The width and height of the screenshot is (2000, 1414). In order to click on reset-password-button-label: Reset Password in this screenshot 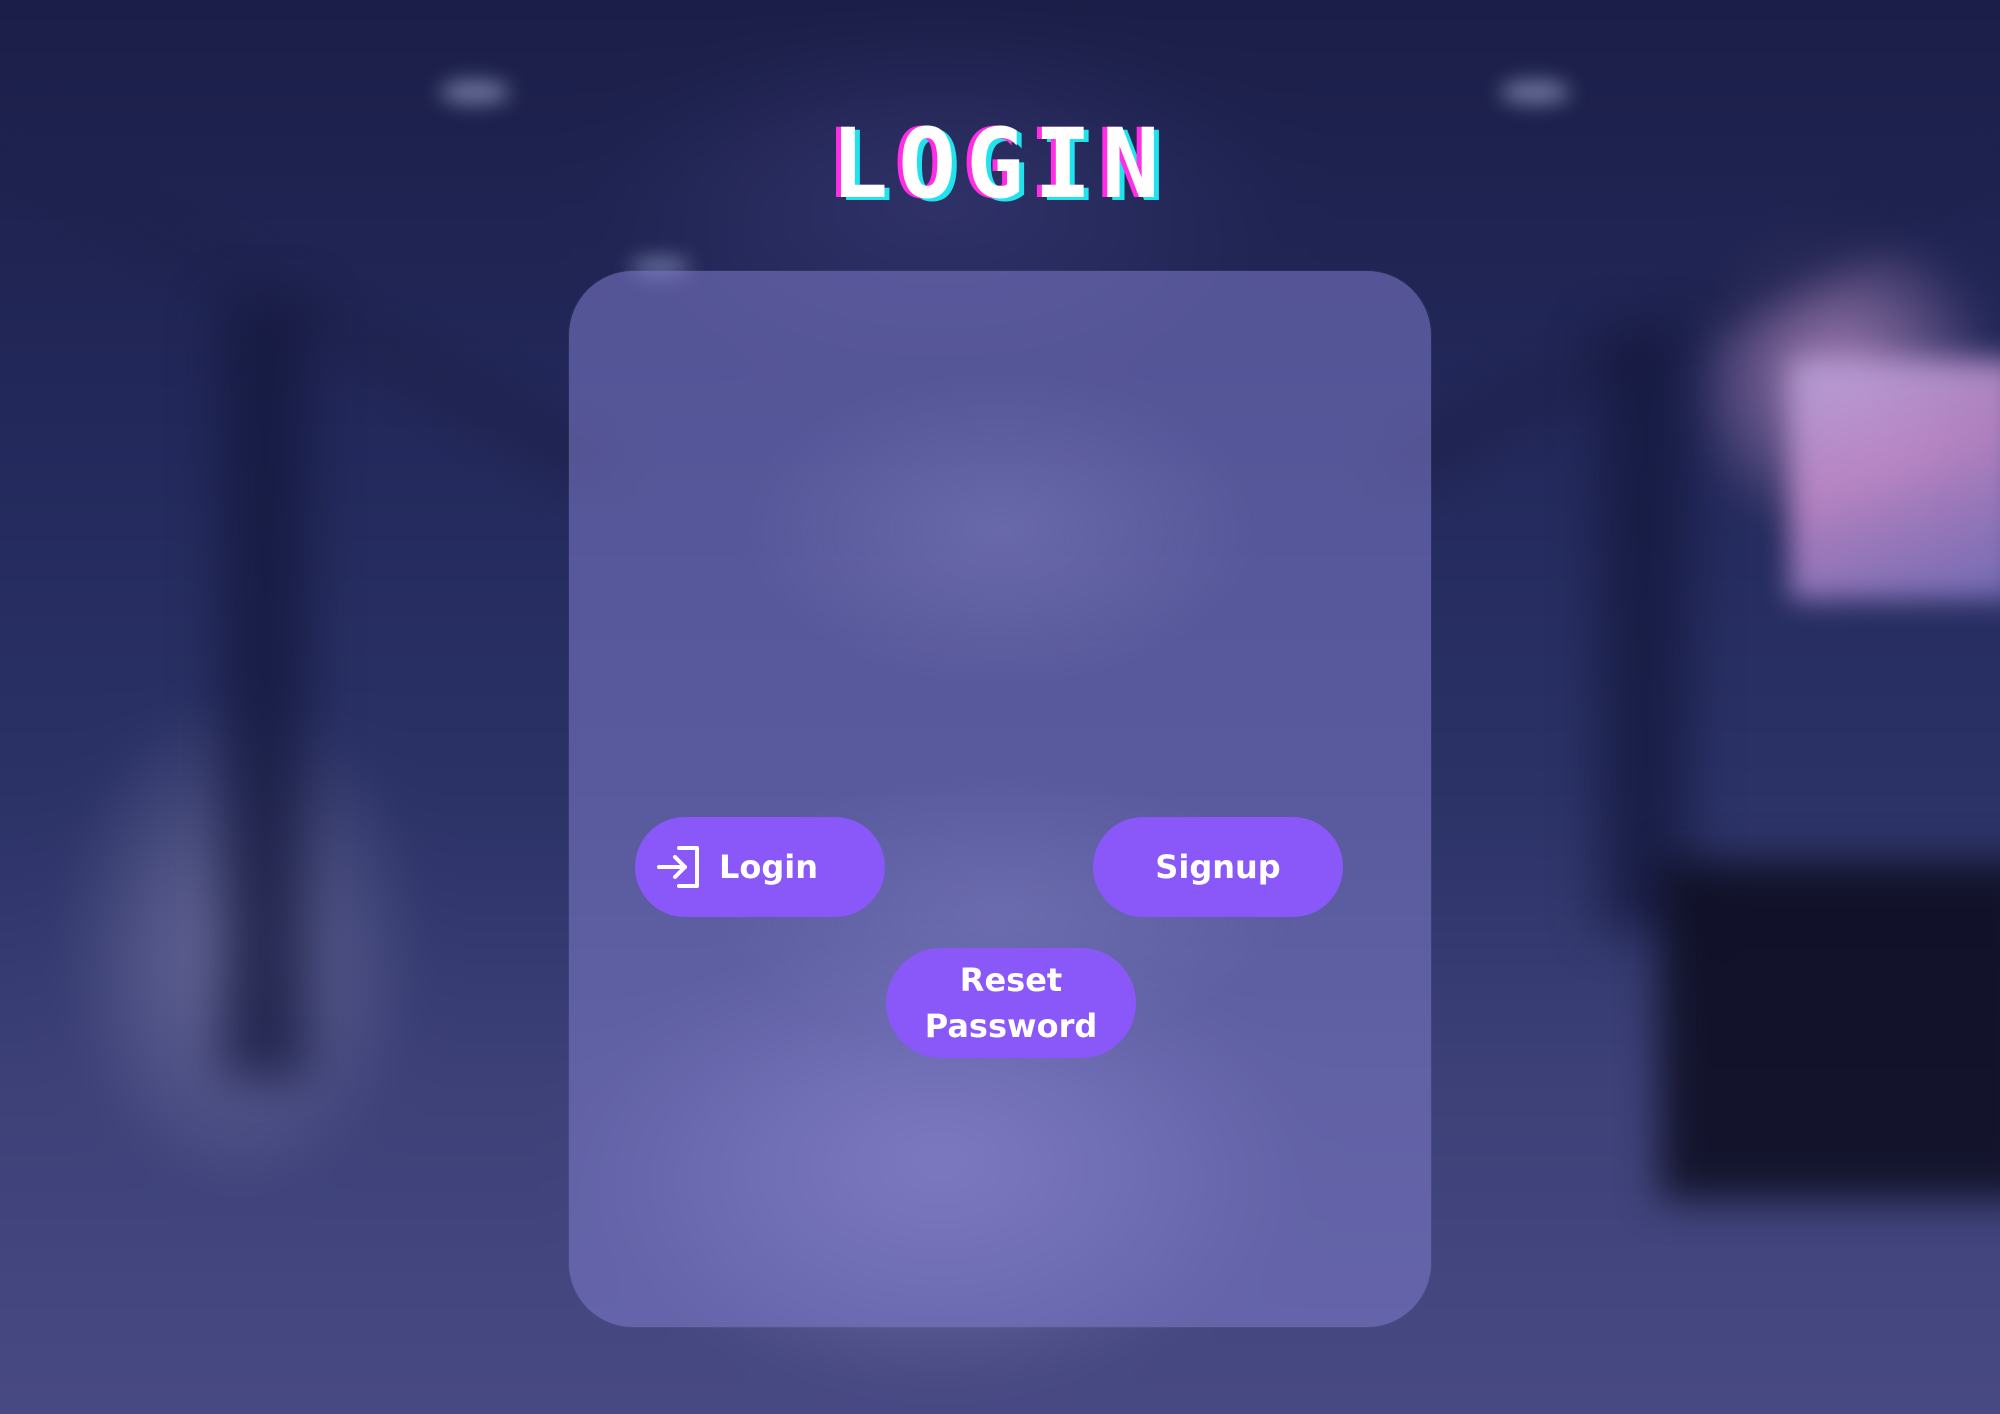, I will do `click(1011, 1003)`.